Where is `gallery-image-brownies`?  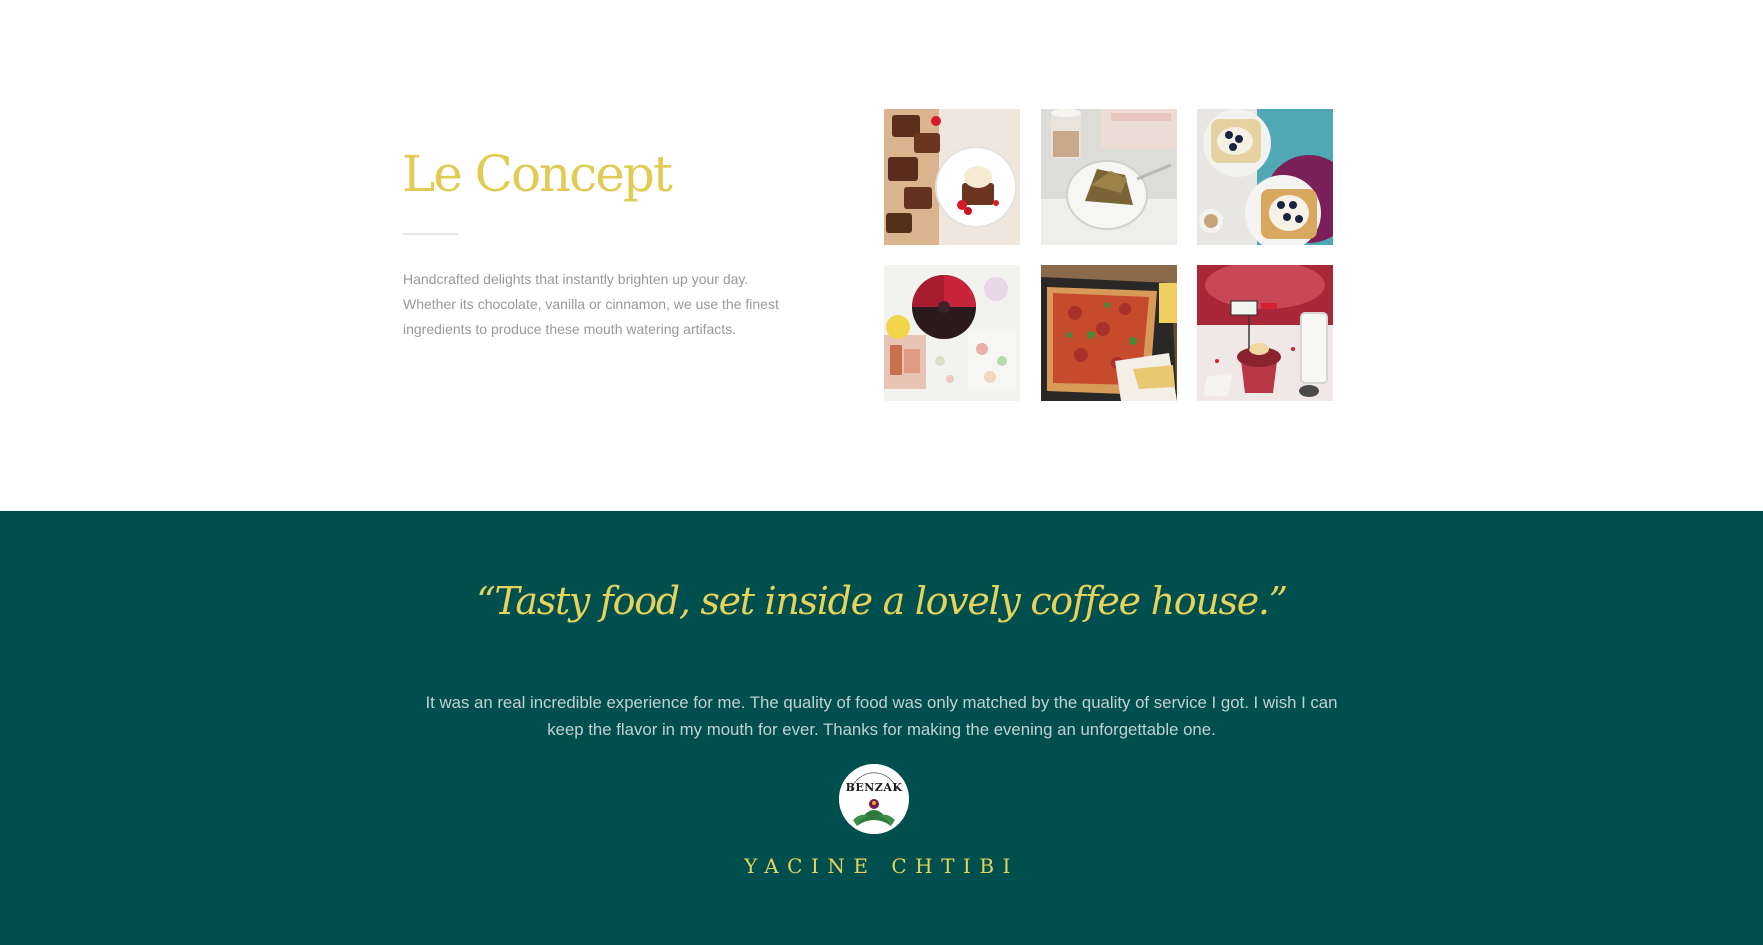
gallery-image-brownies is located at coordinates (952, 177).